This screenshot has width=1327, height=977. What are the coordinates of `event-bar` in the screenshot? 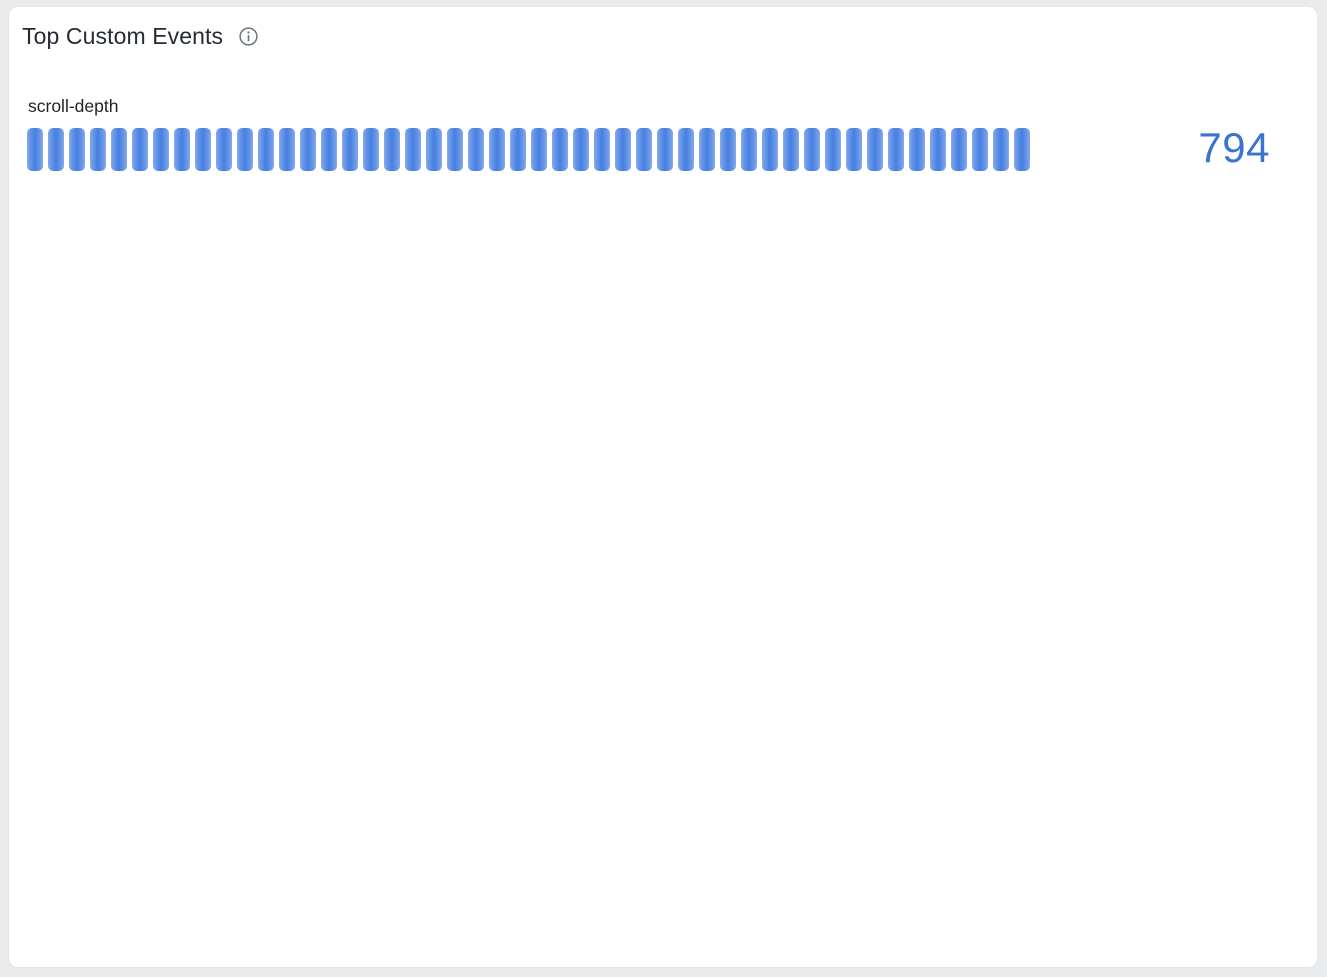 It's located at (531, 149).